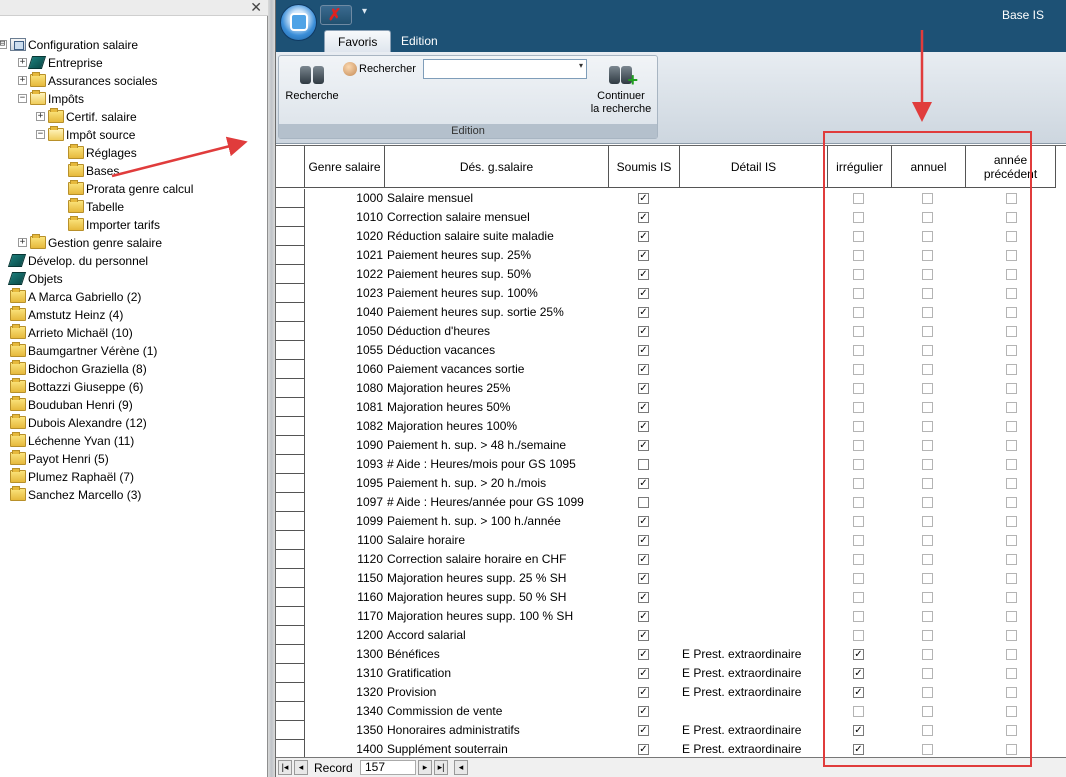 Image resolution: width=1066 pixels, height=777 pixels. What do you see at coordinates (345, 388) in the screenshot?
I see `genre-salaire-cell: 1080` at bounding box center [345, 388].